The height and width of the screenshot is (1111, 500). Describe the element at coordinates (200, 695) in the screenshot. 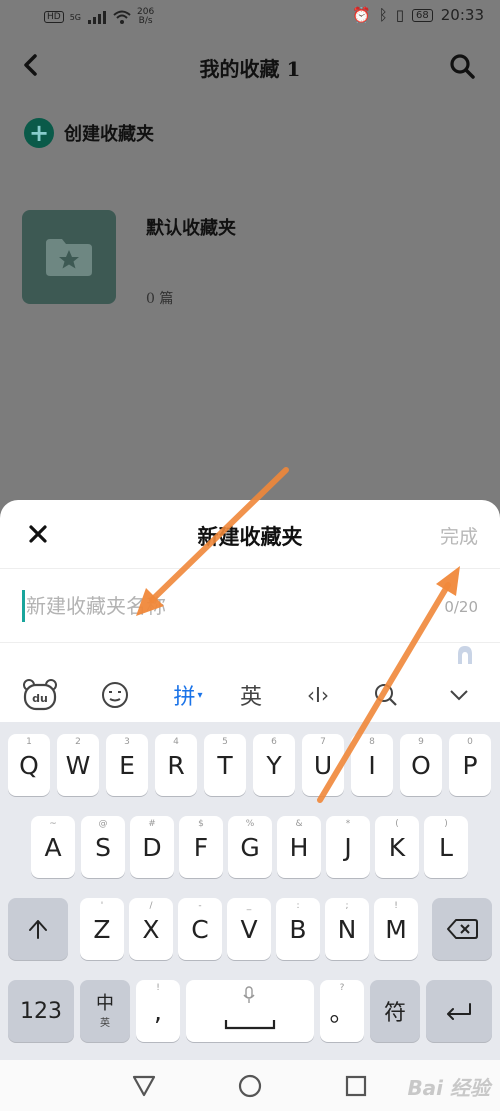

I see `pinyin-dropdown-icon: ▾` at that location.